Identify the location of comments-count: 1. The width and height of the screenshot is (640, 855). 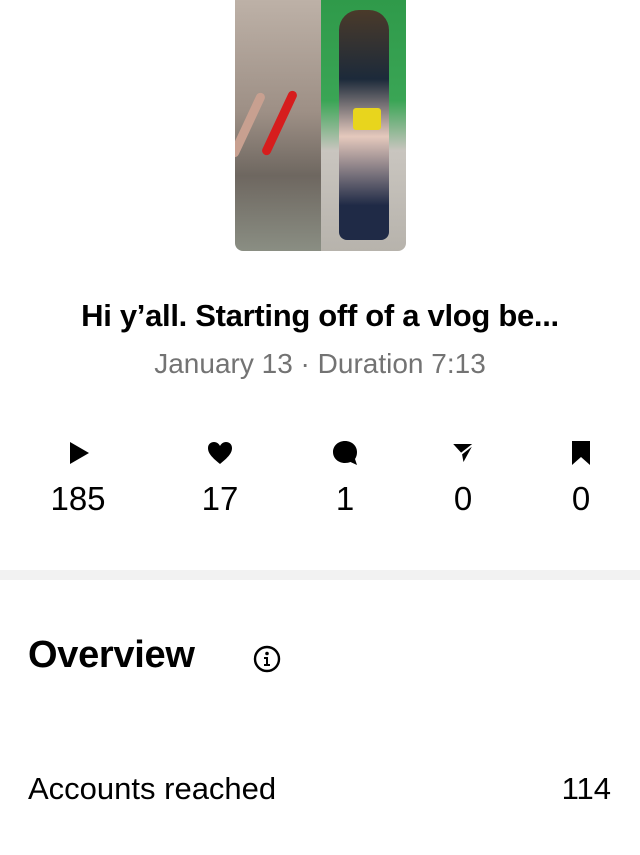
(345, 498).